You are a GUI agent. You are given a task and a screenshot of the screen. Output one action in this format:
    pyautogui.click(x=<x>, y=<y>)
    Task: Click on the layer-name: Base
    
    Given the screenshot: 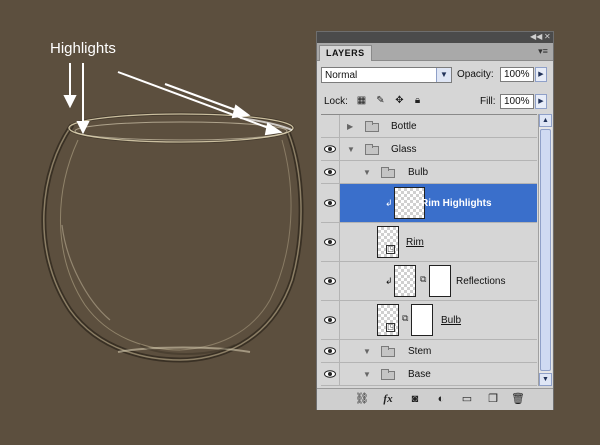 What is the action you would take?
    pyautogui.click(x=419, y=374)
    